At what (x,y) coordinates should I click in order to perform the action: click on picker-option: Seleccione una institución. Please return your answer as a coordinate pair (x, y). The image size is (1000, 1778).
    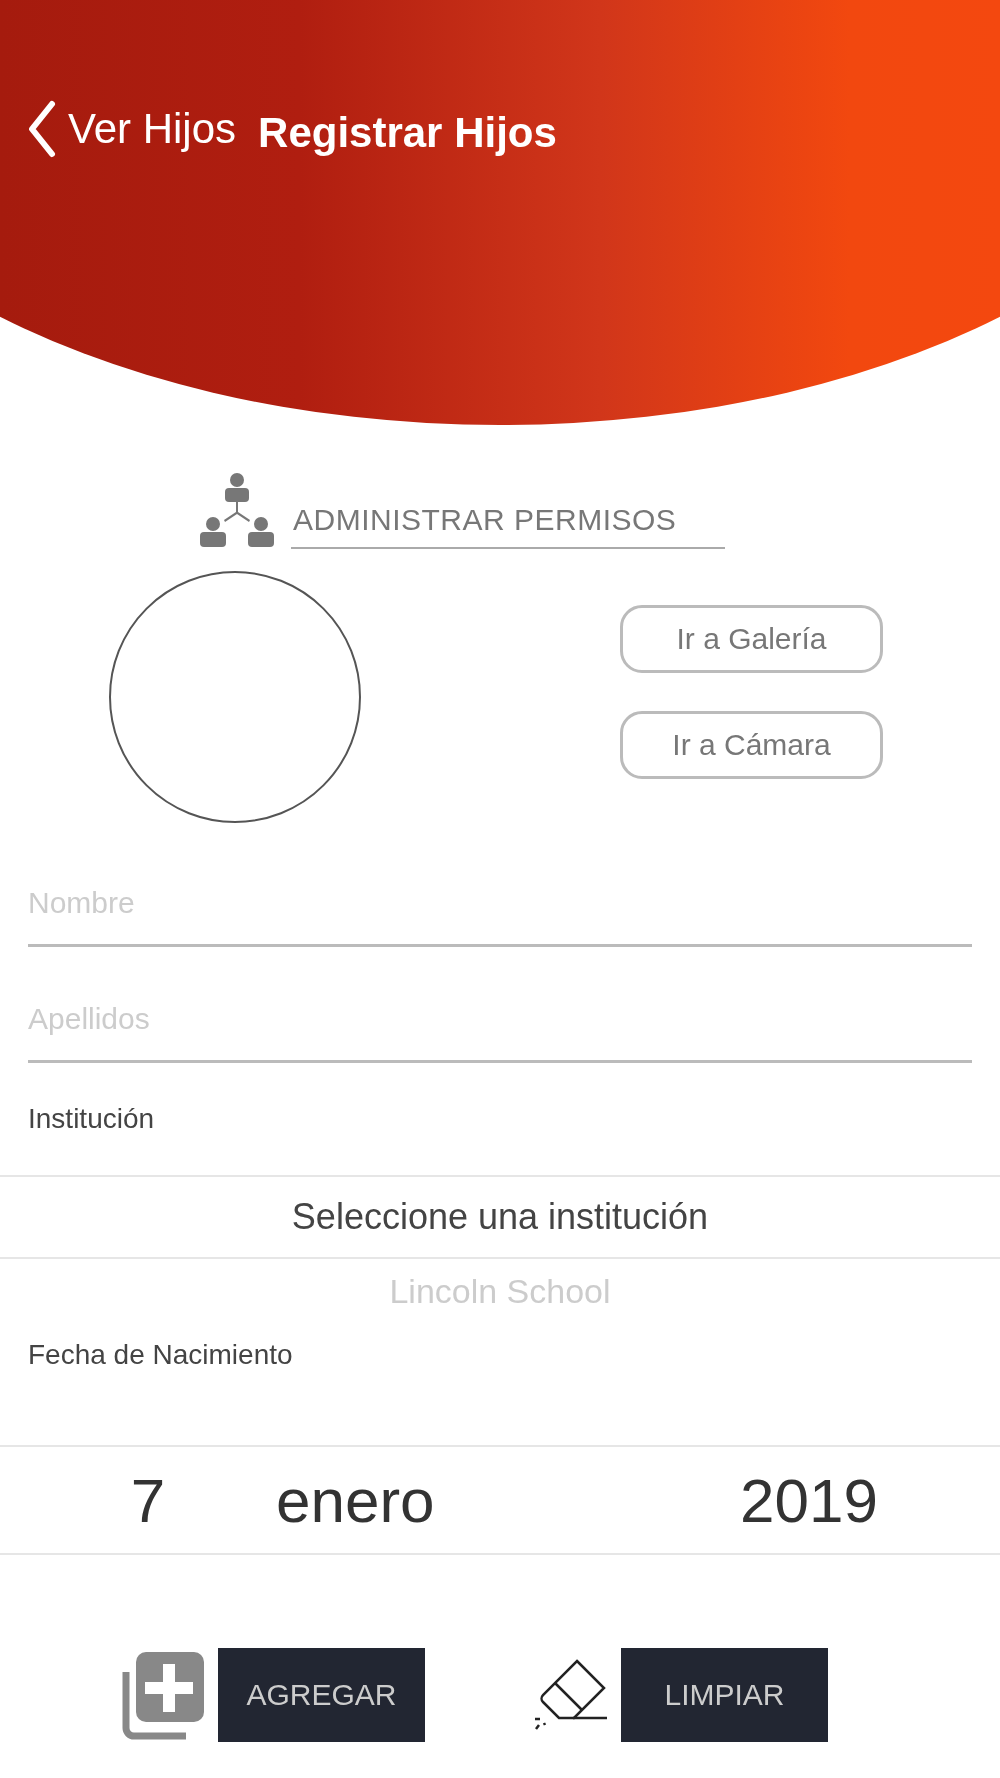
    Looking at the image, I should click on (500, 1217).